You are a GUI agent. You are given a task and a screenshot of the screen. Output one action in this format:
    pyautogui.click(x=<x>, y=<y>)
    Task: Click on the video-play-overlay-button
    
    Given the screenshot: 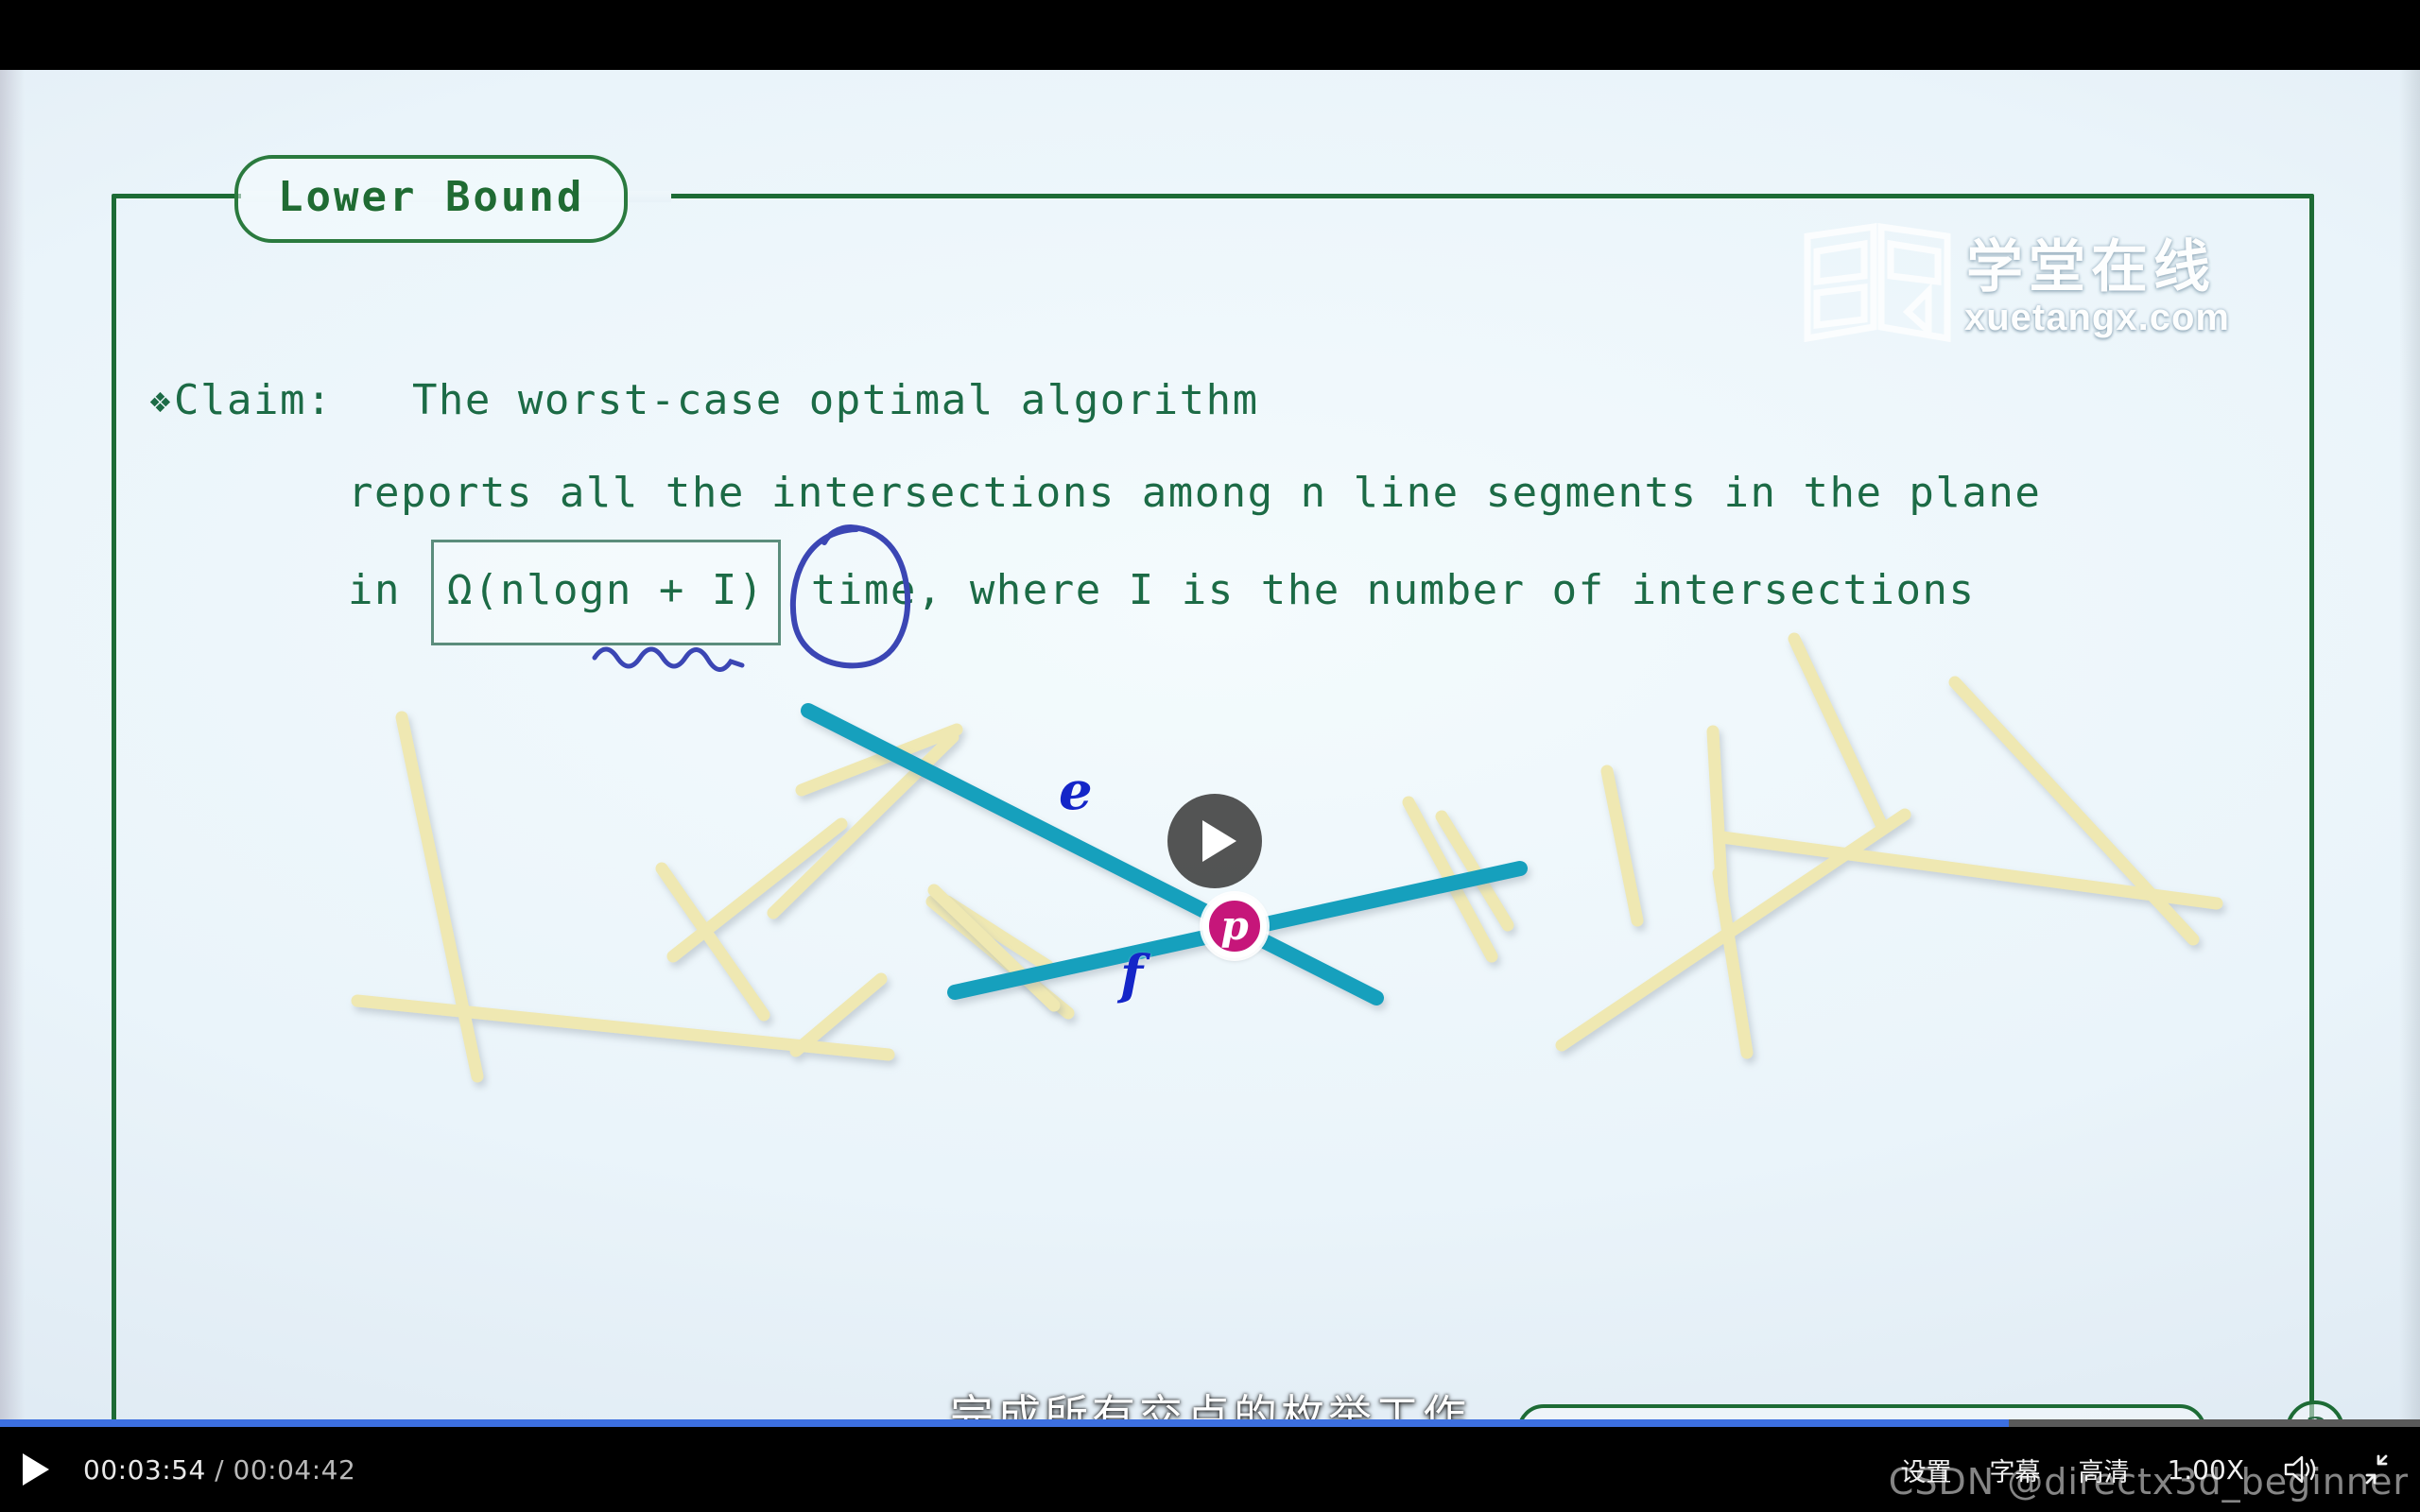 What is the action you would take?
    pyautogui.click(x=1214, y=841)
    